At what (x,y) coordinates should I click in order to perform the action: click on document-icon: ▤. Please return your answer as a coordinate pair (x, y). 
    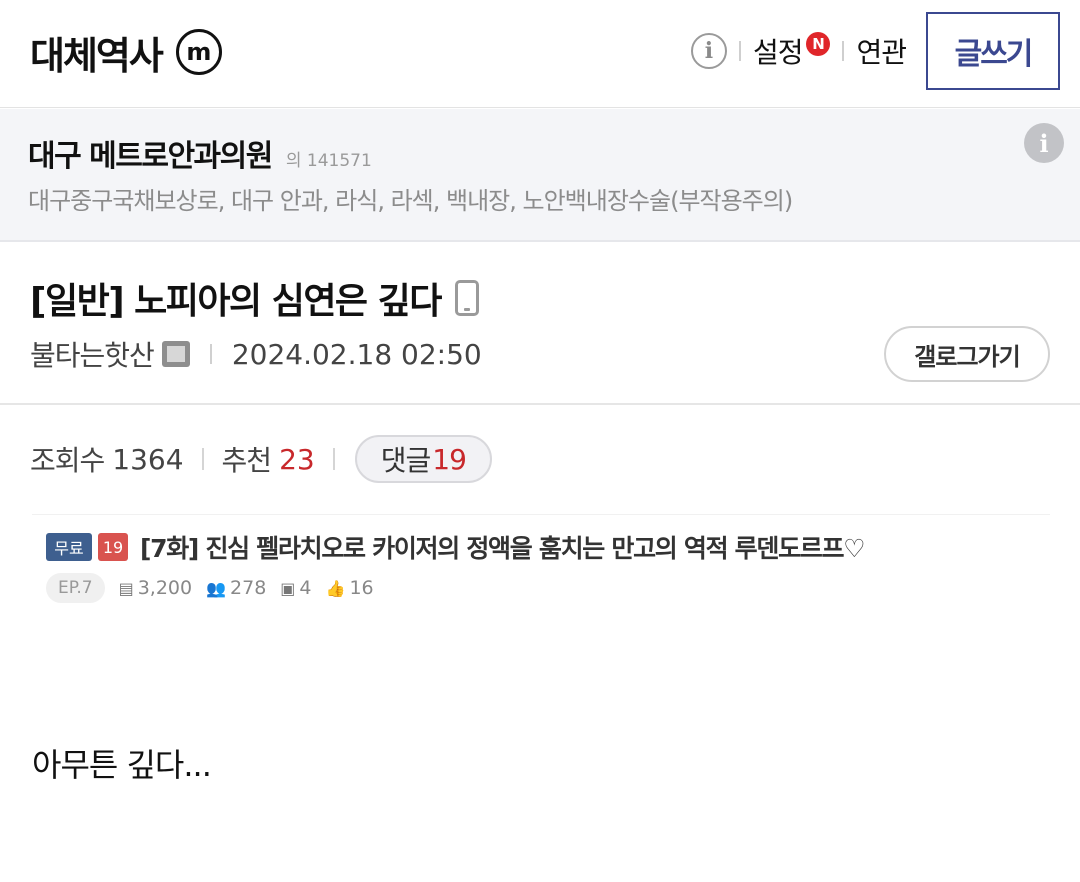
    Looking at the image, I should click on (126, 588).